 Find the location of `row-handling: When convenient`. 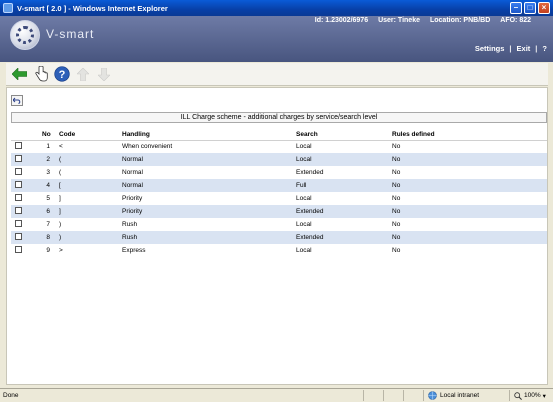

row-handling: When convenient is located at coordinates (147, 147).